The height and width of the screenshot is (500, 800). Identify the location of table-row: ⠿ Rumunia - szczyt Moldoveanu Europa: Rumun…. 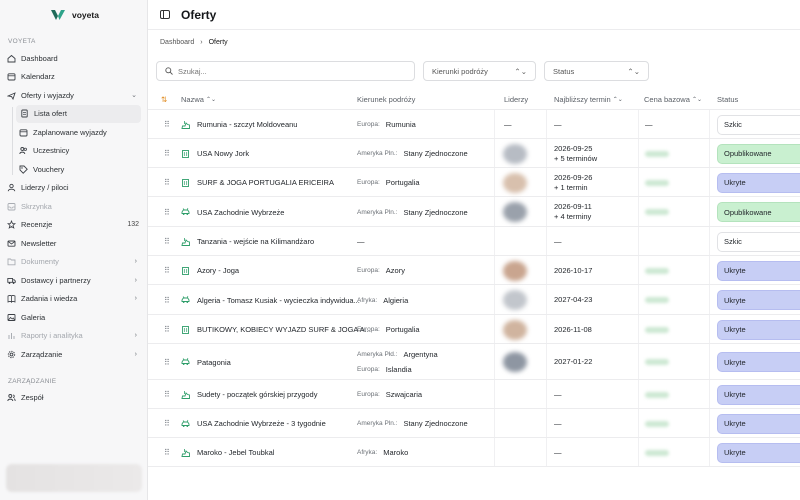
(474, 124).